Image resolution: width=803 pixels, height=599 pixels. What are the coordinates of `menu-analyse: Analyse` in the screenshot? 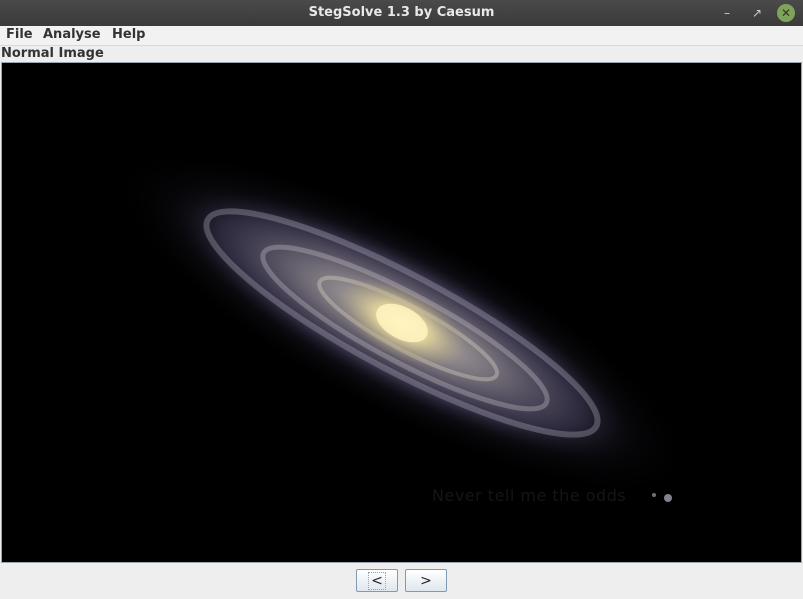 It's located at (72, 34).